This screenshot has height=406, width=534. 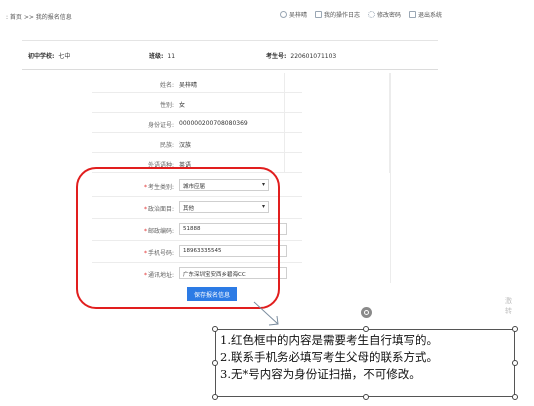 What do you see at coordinates (166, 85) in the screenshot?
I see `row-label: 姓名:` at bounding box center [166, 85].